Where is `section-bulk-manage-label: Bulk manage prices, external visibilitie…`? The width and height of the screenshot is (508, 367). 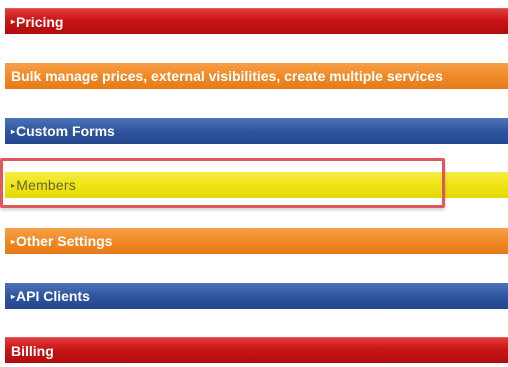 section-bulk-manage-label: Bulk manage prices, external visibilitie… is located at coordinates (227, 76).